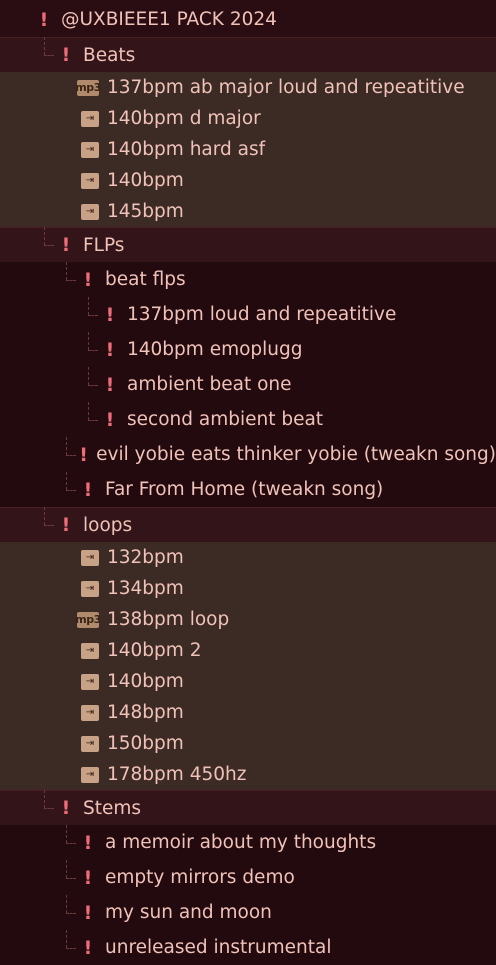 This screenshot has height=965, width=496. Describe the element at coordinates (186, 149) in the screenshot. I see `tree-item-label: 140bpm hard asf` at that location.